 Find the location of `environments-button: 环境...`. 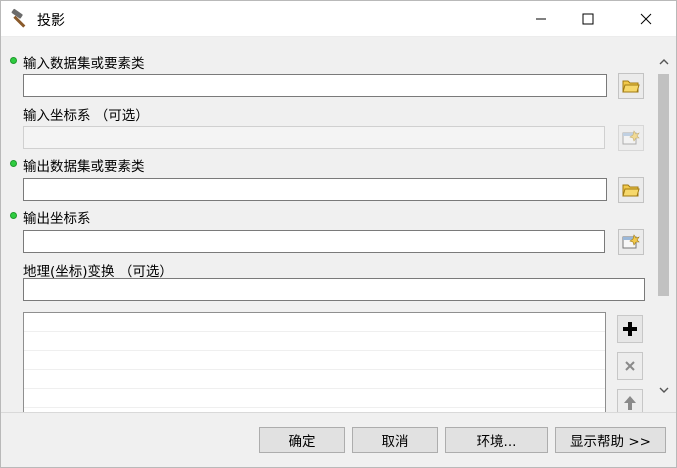

environments-button: 环境... is located at coordinates (496, 440).